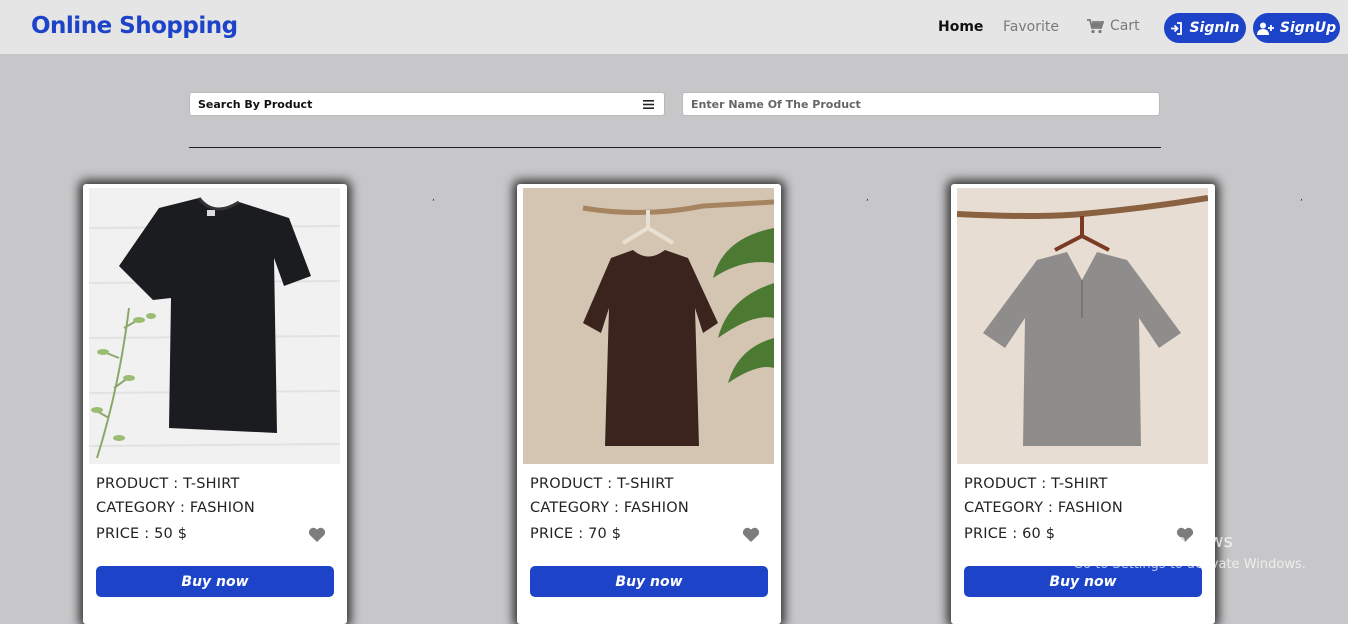 The width and height of the screenshot is (1348, 624). Describe the element at coordinates (960, 27) in the screenshot. I see `nav-home-link: Home` at that location.